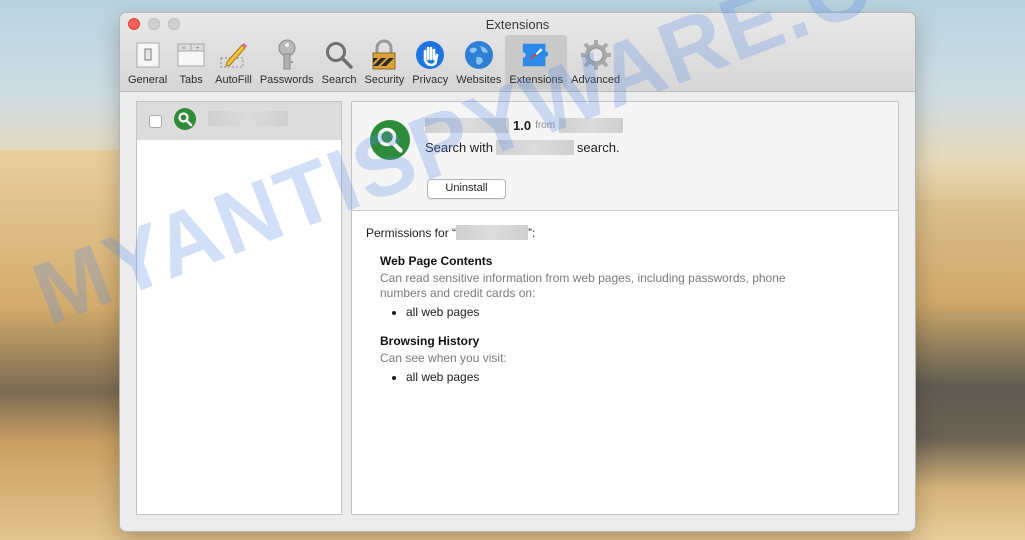  I want to click on pencil-icon, so click(233, 55).